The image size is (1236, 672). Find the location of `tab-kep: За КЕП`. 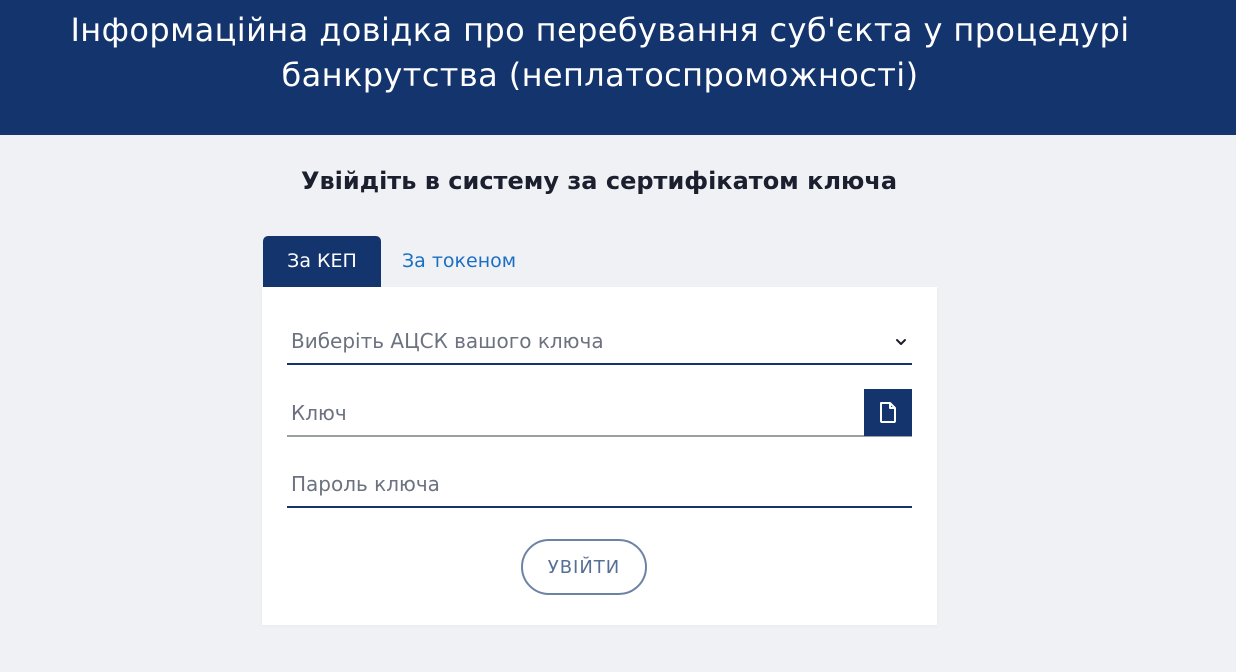

tab-kep: За КЕП is located at coordinates (322, 261).